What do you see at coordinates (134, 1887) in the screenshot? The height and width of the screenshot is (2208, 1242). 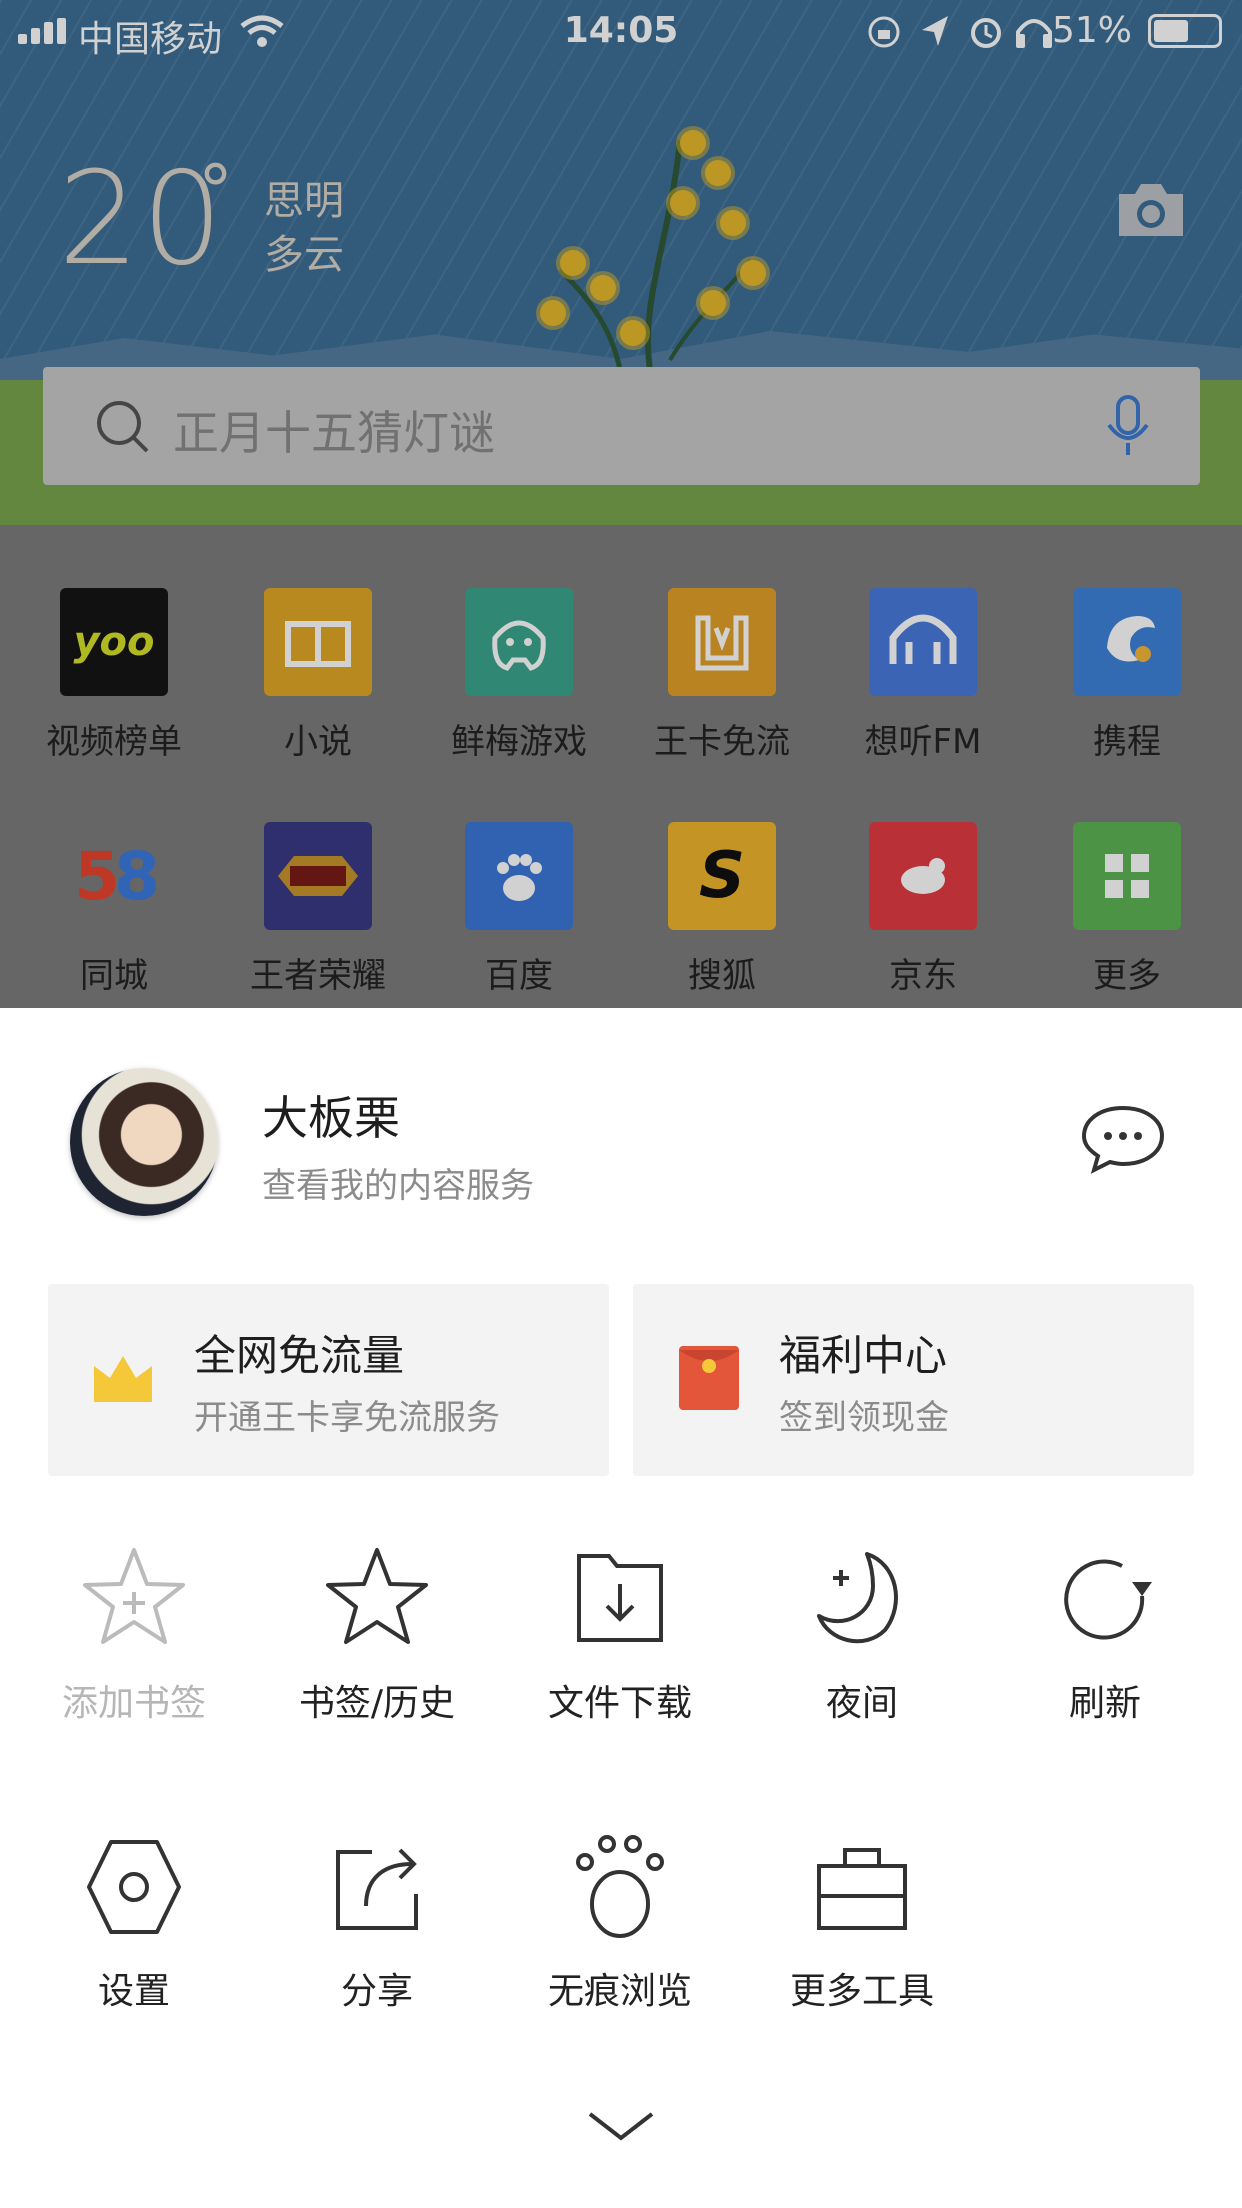 I see `settings-icon` at bounding box center [134, 1887].